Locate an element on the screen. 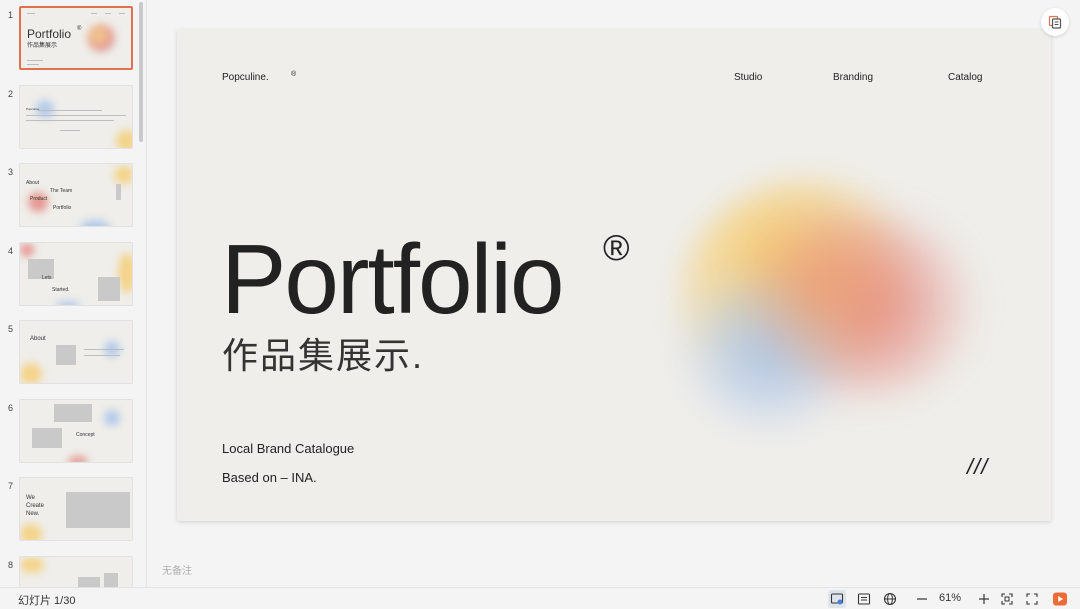  thumb-team: The Team is located at coordinates (61, 191).